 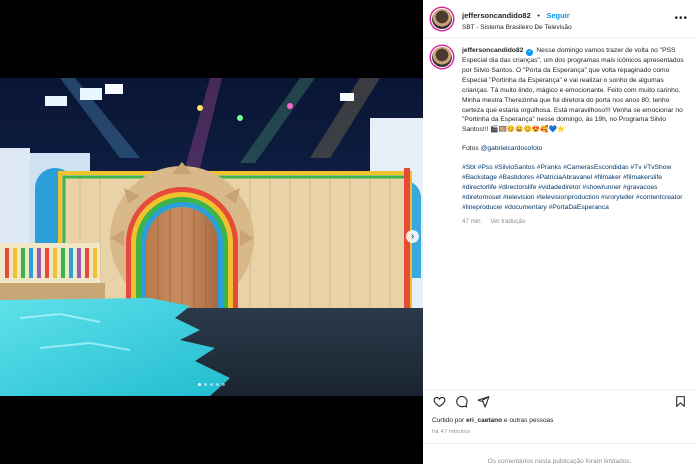 What do you see at coordinates (512, 148) in the screenshot?
I see `photos-credit-link: @gabrielcardosofoto` at bounding box center [512, 148].